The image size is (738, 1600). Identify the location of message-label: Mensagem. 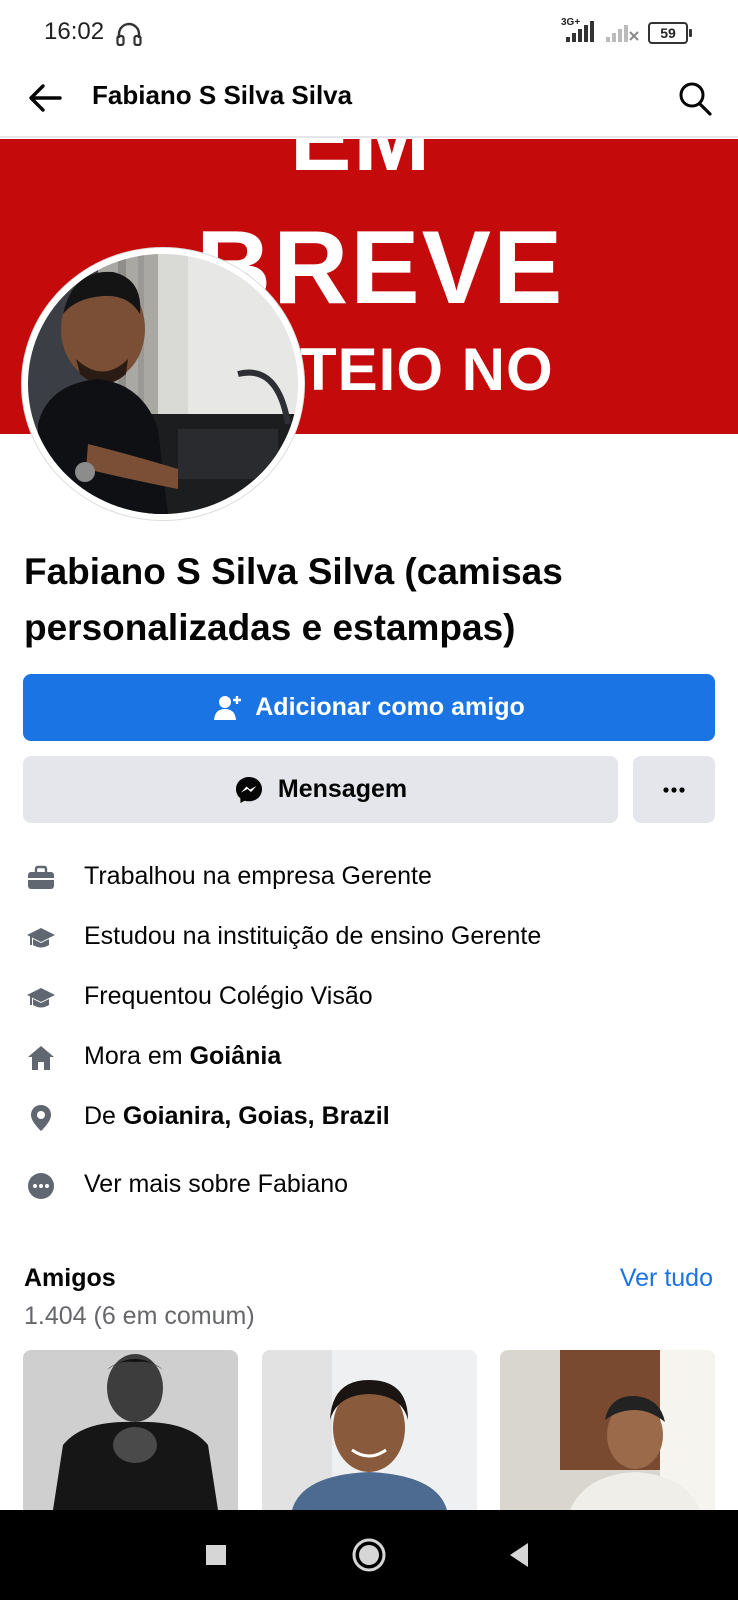
(342, 789).